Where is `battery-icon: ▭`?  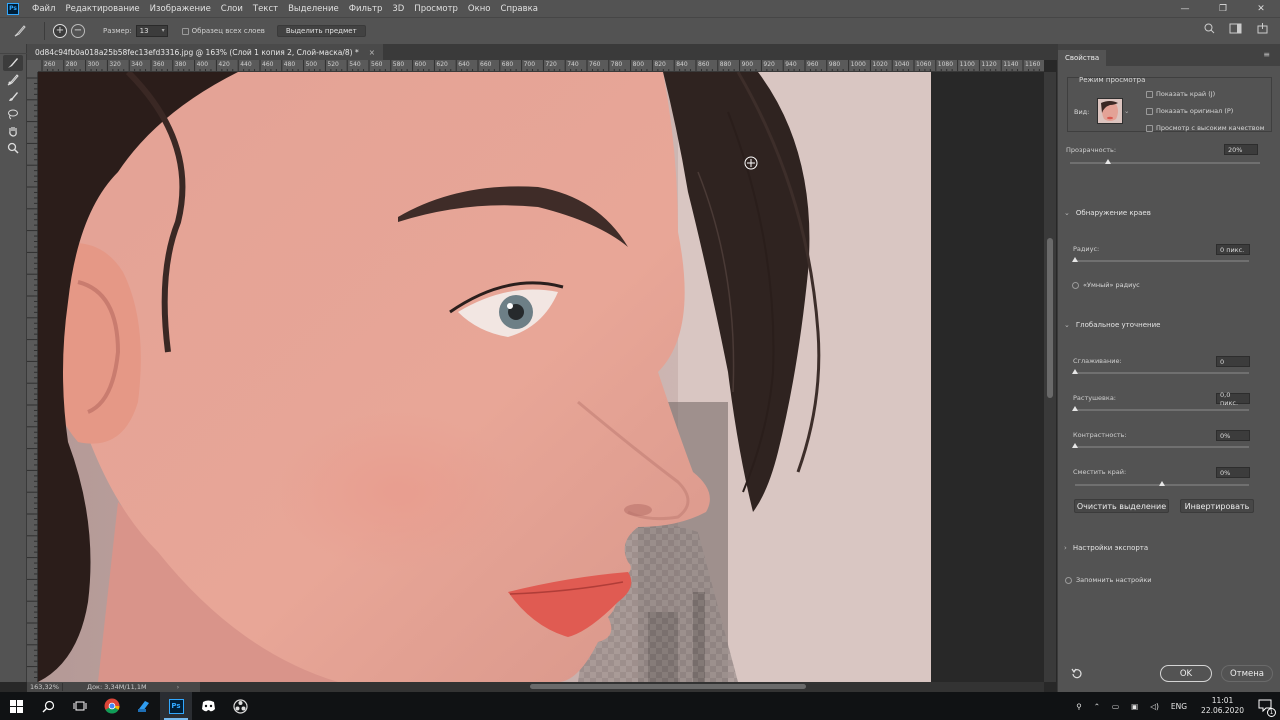 battery-icon: ▭ is located at coordinates (1115, 706).